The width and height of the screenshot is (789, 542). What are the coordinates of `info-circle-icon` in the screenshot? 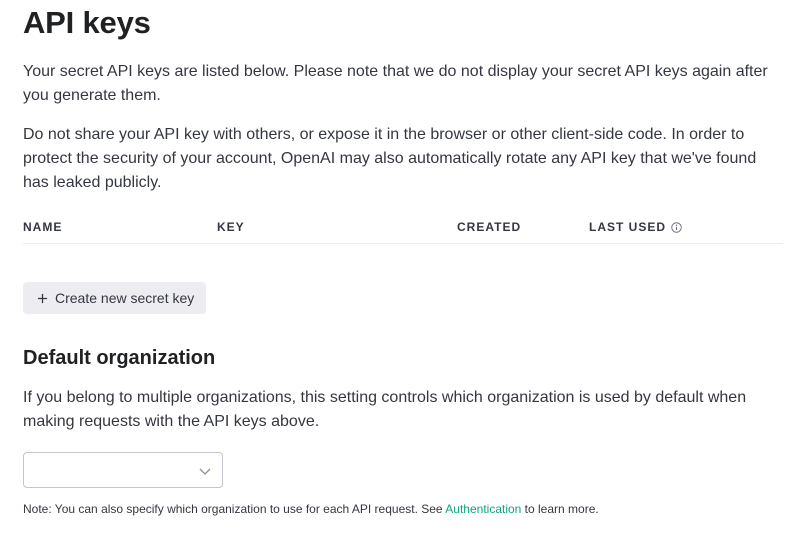 It's located at (676, 227).